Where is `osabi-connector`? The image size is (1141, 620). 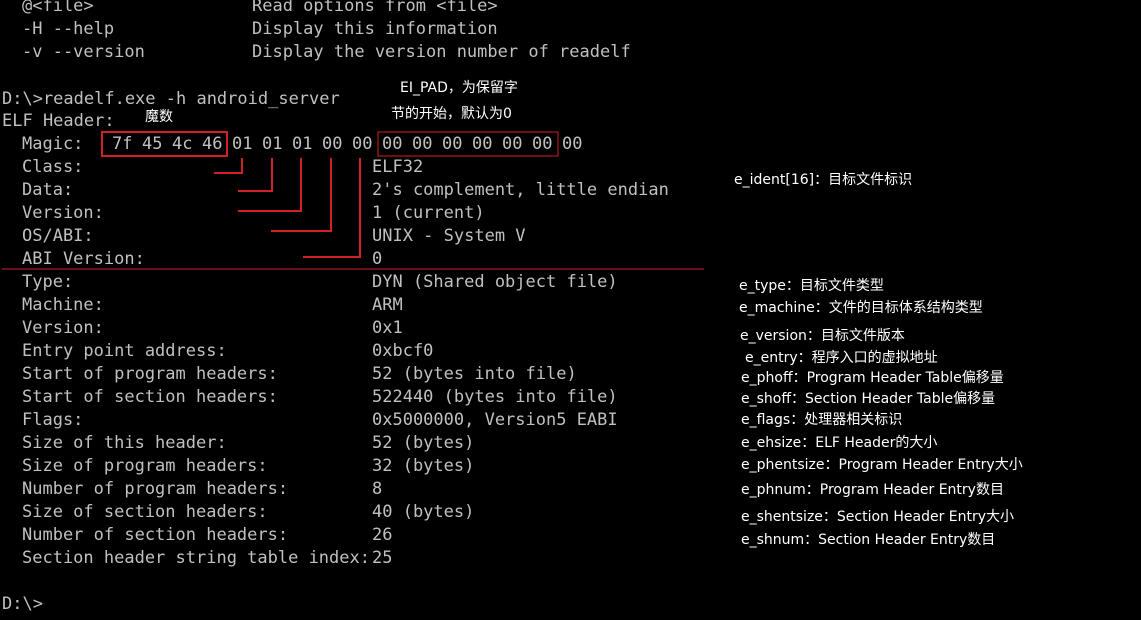 osabi-connector is located at coordinates (301, 195).